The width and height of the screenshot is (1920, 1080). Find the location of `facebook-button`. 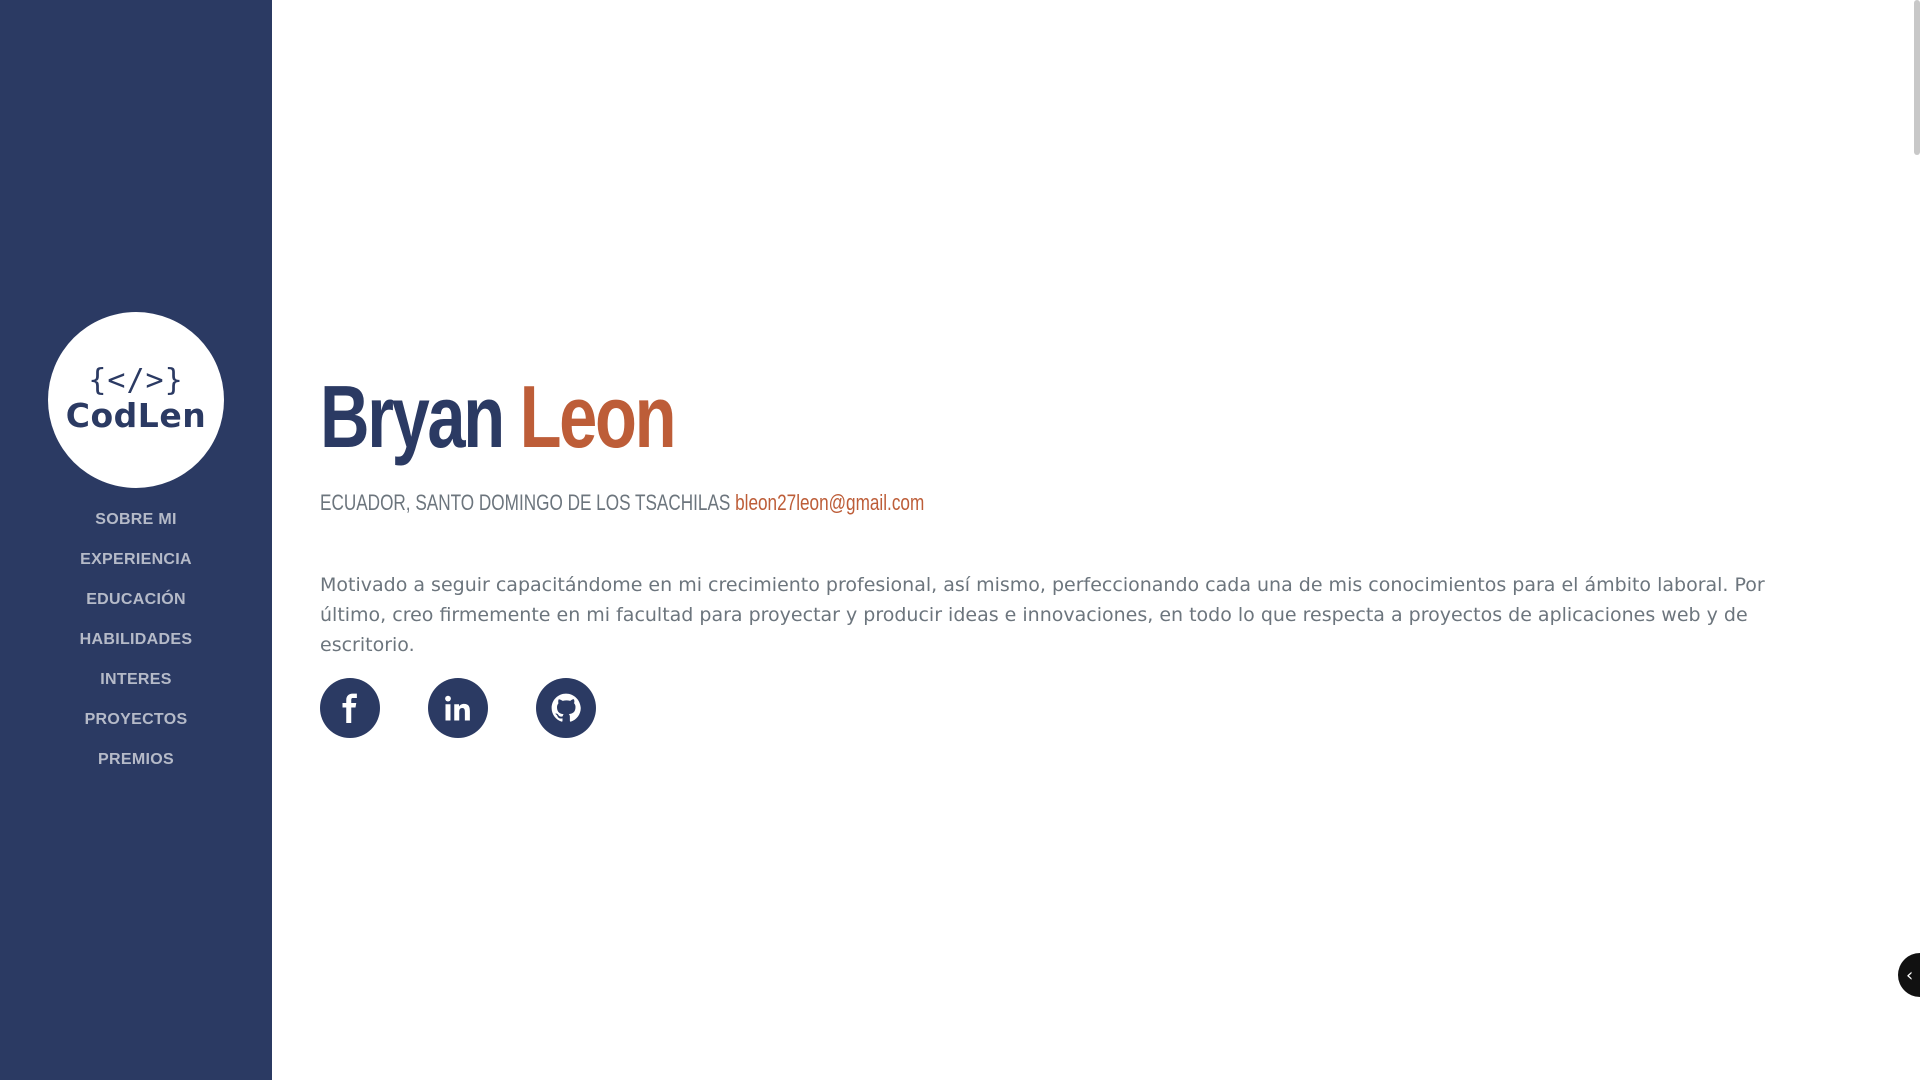

facebook-button is located at coordinates (350, 708).